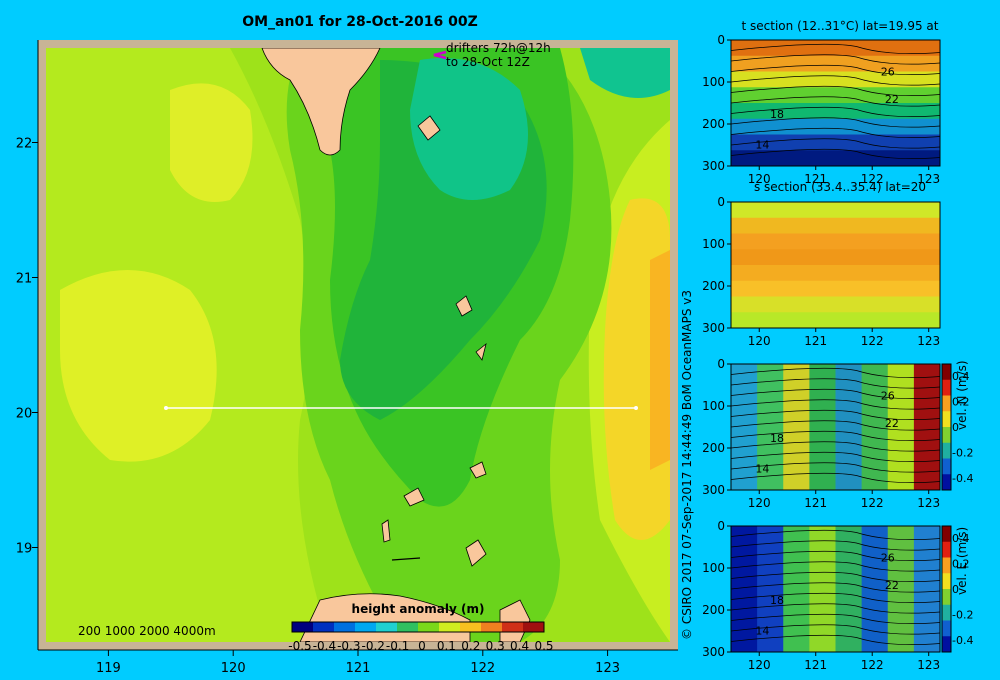  What do you see at coordinates (24, 414) in the screenshot?
I see `map-y-tick-label: 20` at bounding box center [24, 414].